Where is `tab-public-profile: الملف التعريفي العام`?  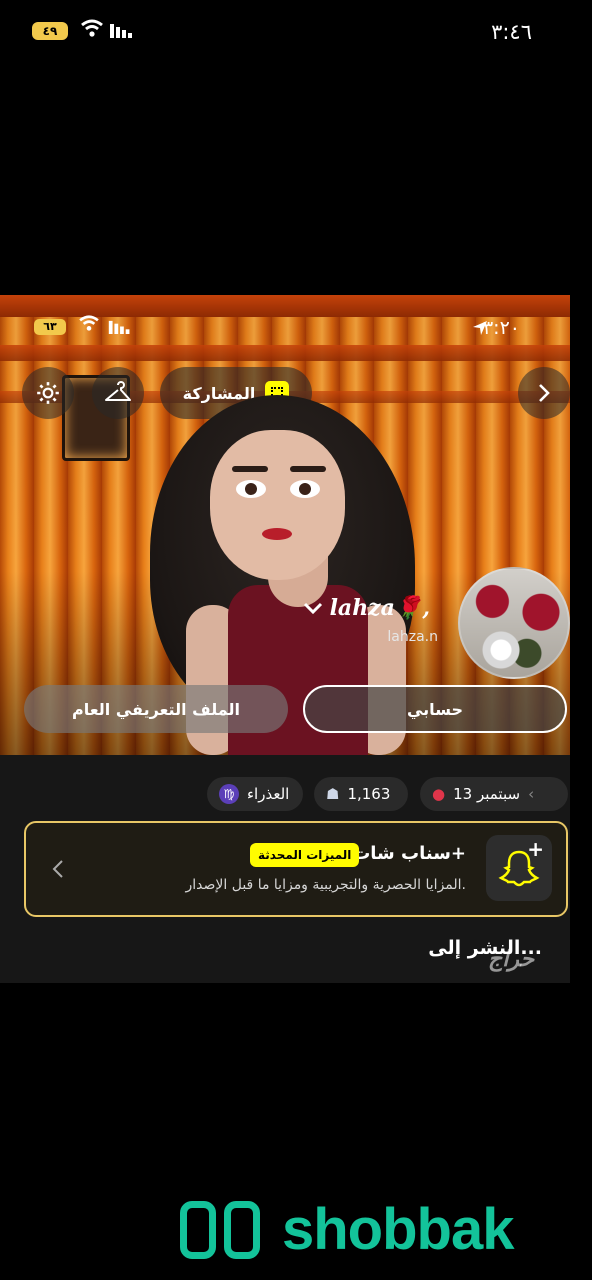 tab-public-profile: الملف التعريفي العام is located at coordinates (156, 709).